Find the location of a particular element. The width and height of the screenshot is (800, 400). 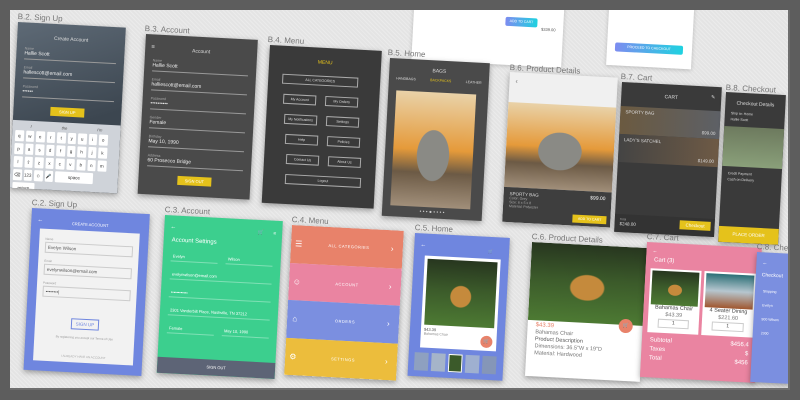

menu-all-categories: ALL CATEGORIES is located at coordinates (320, 80).